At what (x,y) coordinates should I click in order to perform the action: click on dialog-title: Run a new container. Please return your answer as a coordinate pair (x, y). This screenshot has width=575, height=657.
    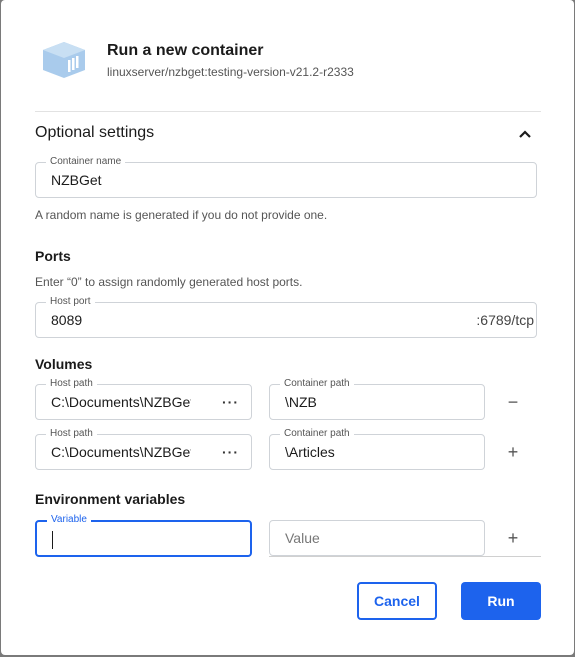
    Looking at the image, I should click on (185, 50).